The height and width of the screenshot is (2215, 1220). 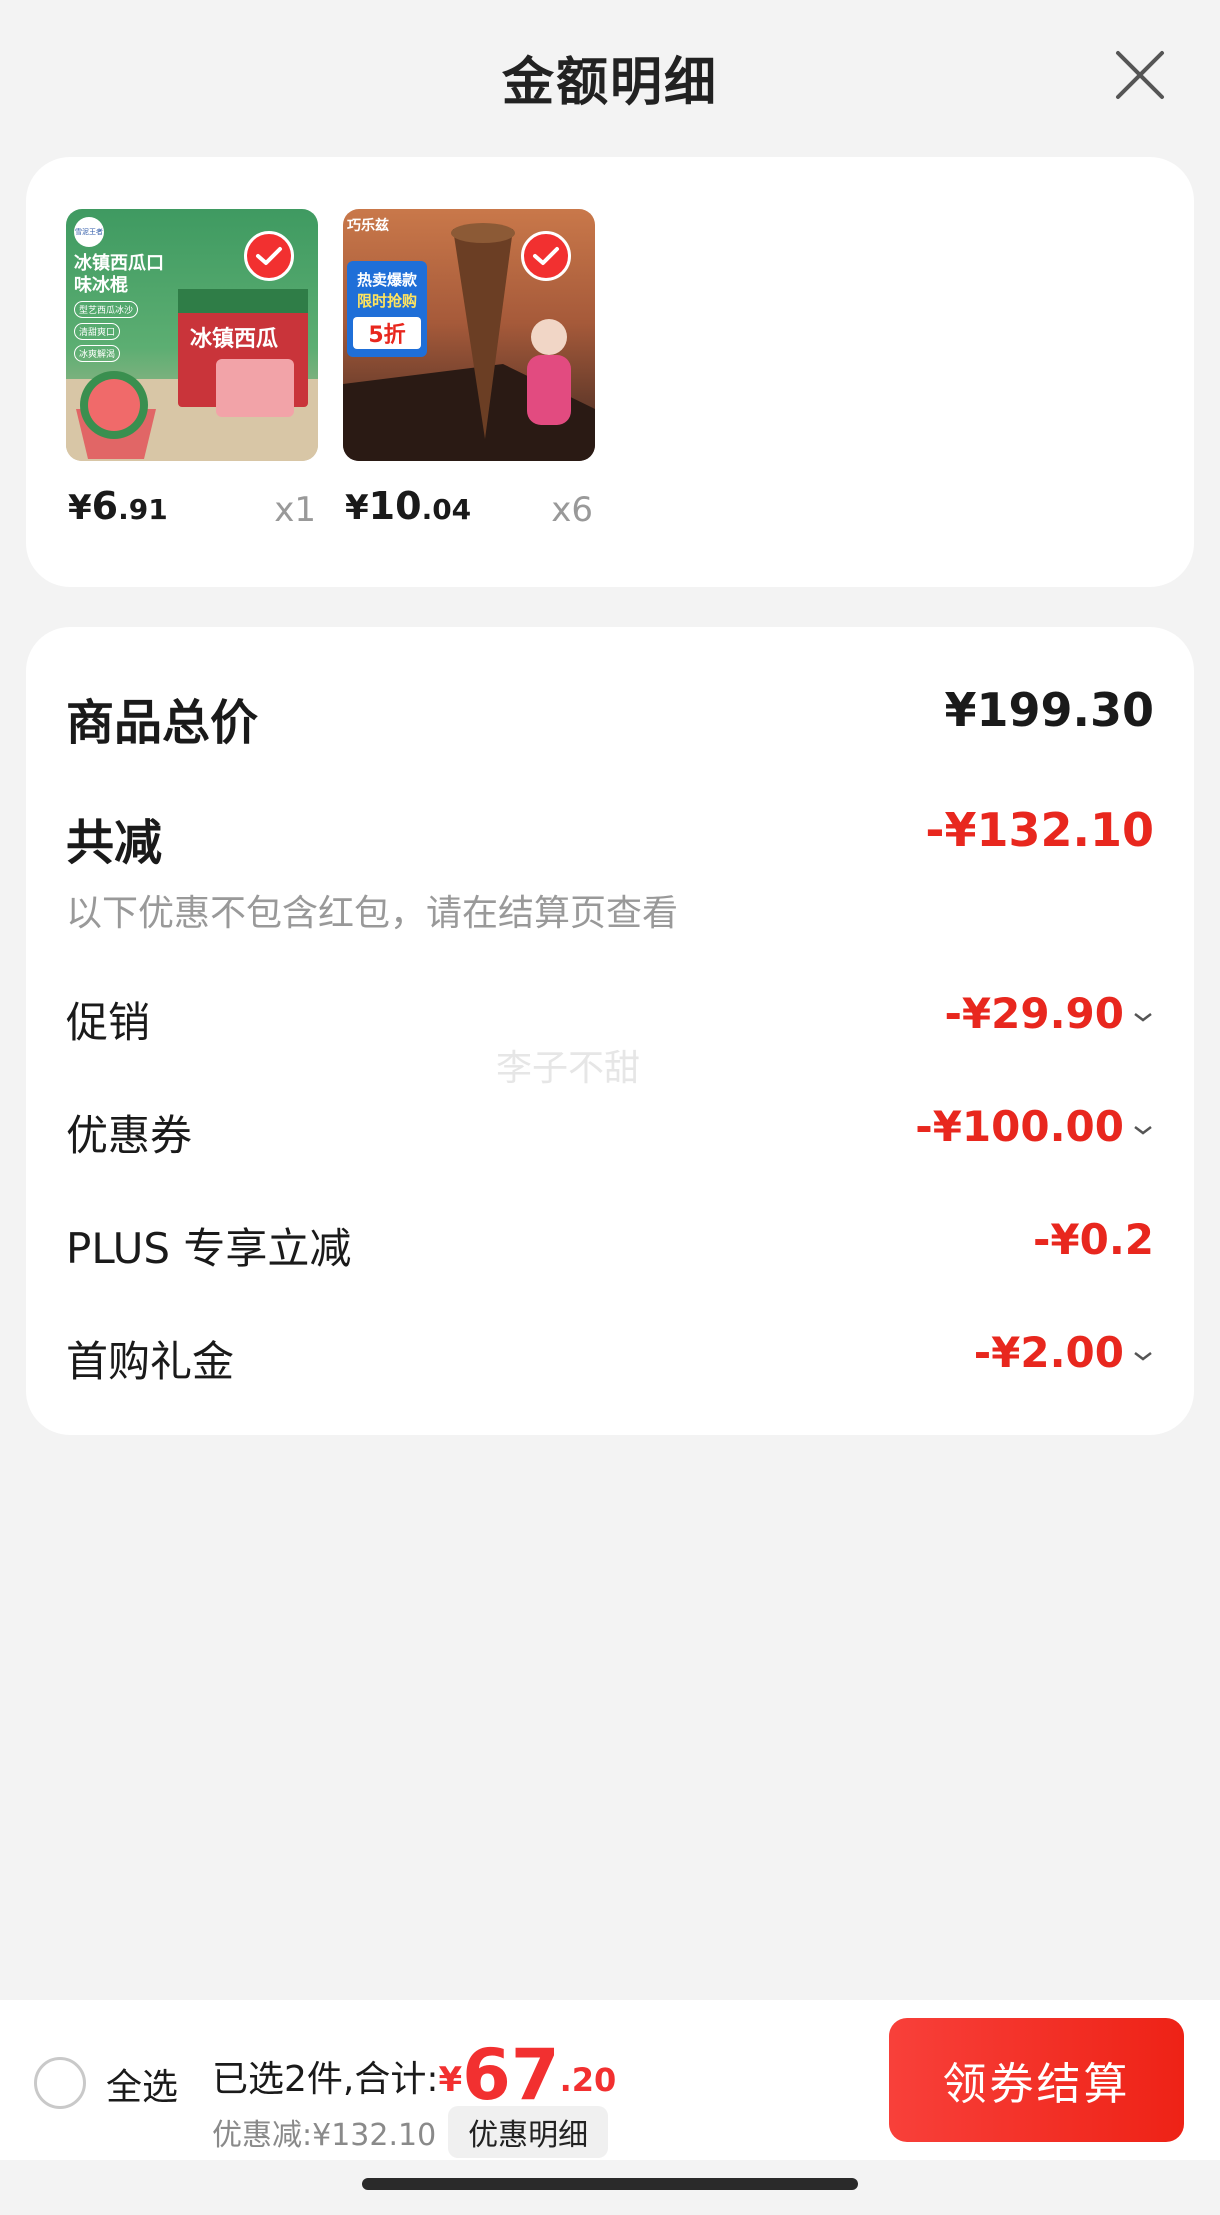 What do you see at coordinates (142, 2084) in the screenshot?
I see `select-all-label: 全选` at bounding box center [142, 2084].